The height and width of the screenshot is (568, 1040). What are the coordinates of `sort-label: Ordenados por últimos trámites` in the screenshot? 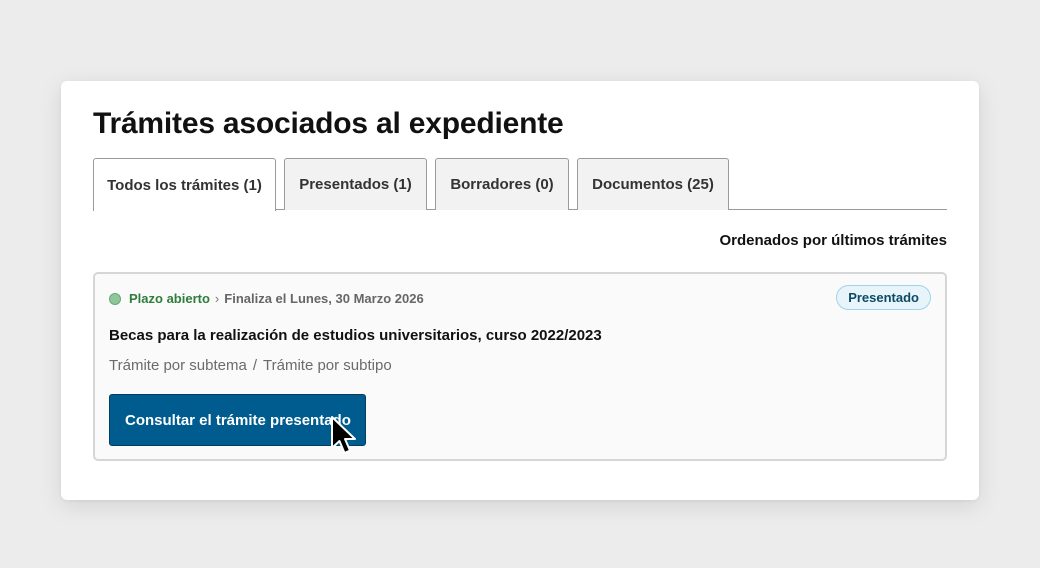 It's located at (833, 240).